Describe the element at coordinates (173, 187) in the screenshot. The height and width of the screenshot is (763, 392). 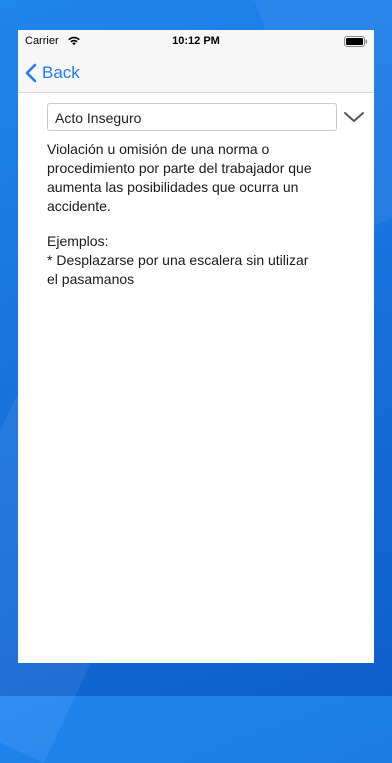
I see `definition-line: aumenta las posibilidades que ocurra un` at that location.